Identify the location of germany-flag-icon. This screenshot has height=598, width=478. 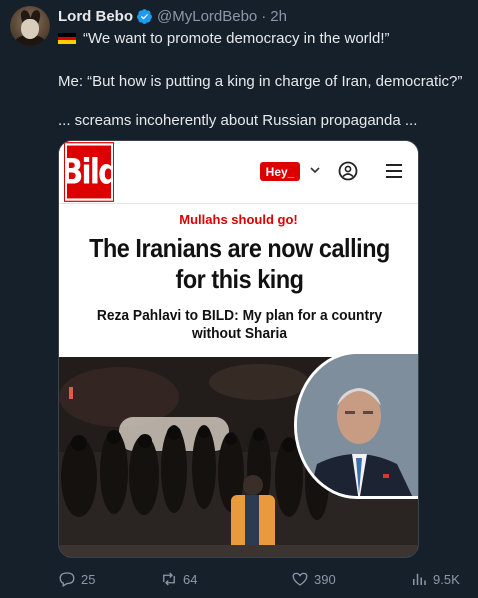
(67, 38).